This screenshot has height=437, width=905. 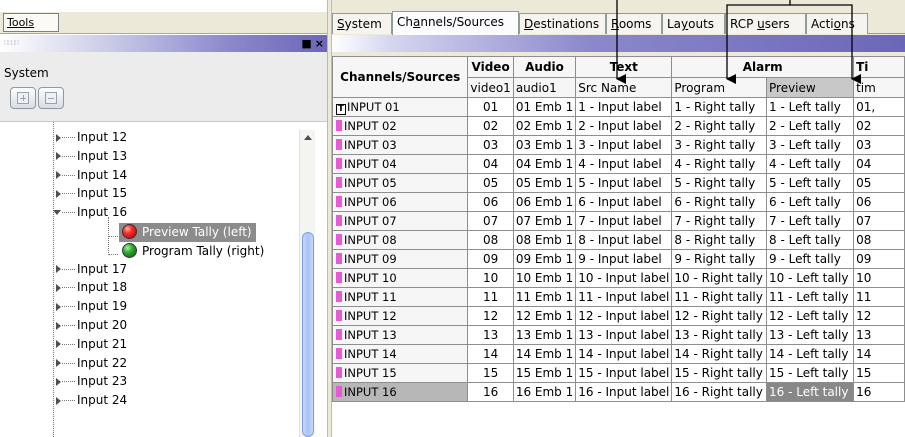 What do you see at coordinates (193, 251) in the screenshot?
I see `program-tally-item: Program Tally (right)` at bounding box center [193, 251].